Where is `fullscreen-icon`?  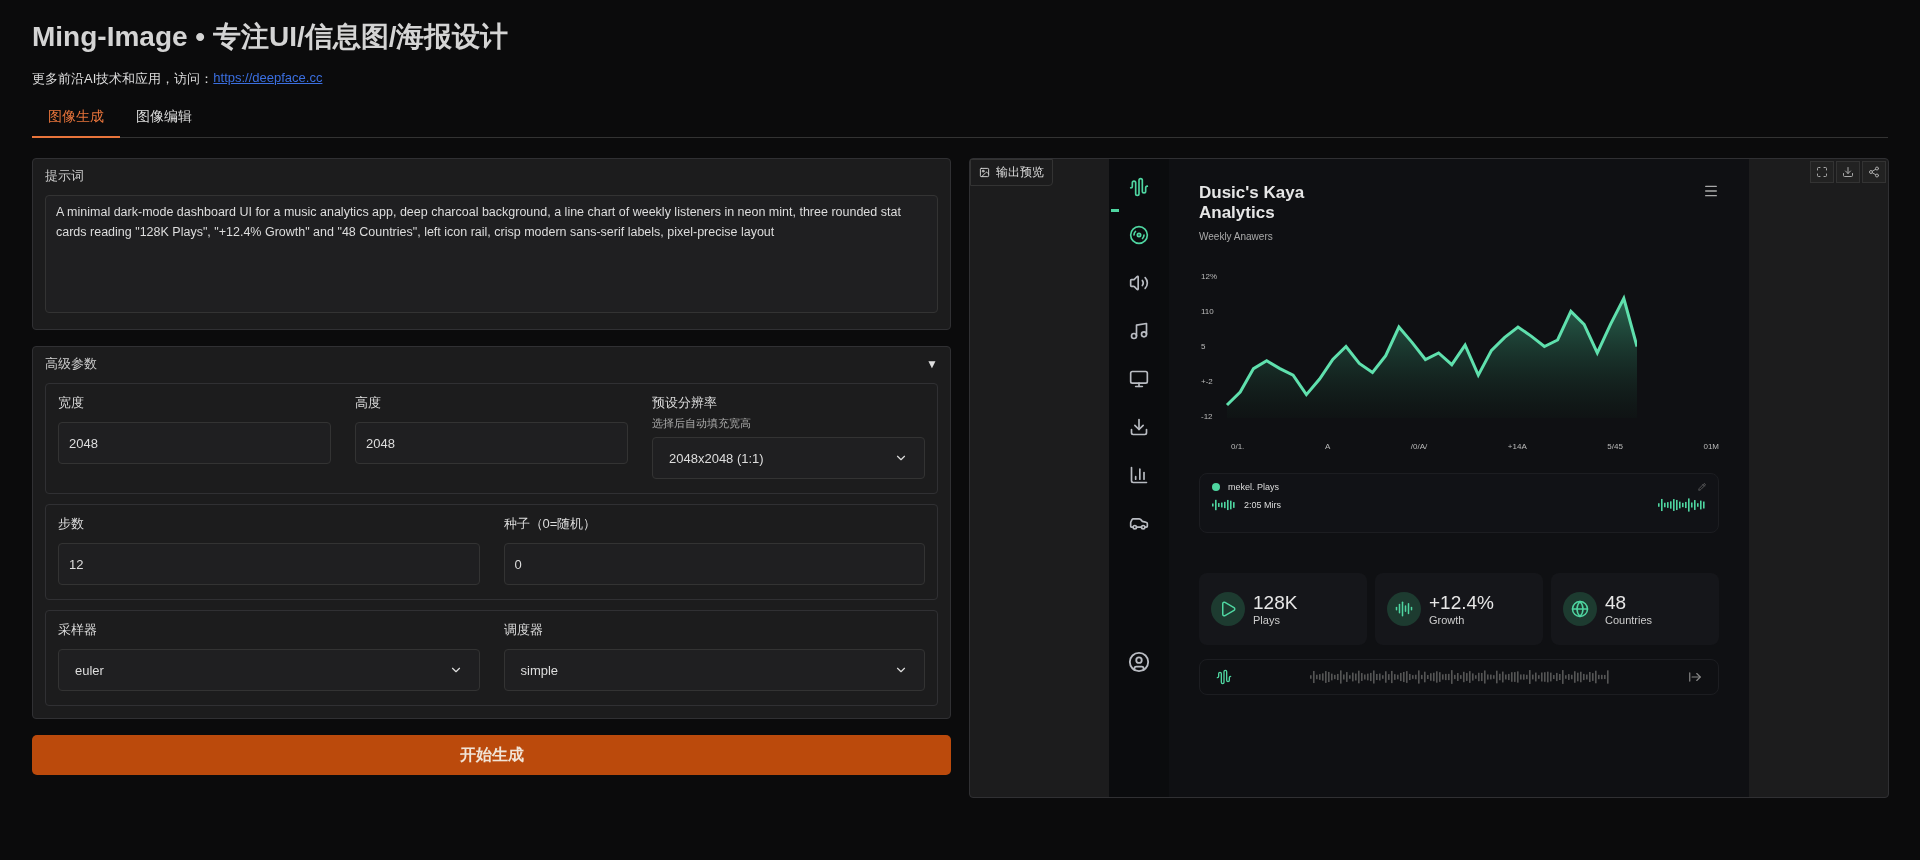
fullscreen-icon is located at coordinates (1822, 172).